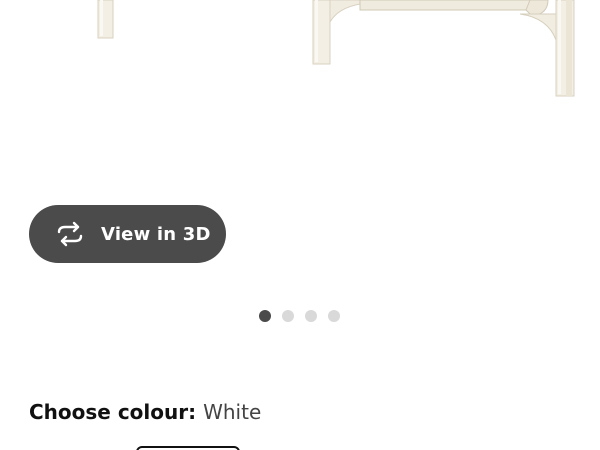 The width and height of the screenshot is (600, 450). I want to click on middle-leg, so click(336, 32).